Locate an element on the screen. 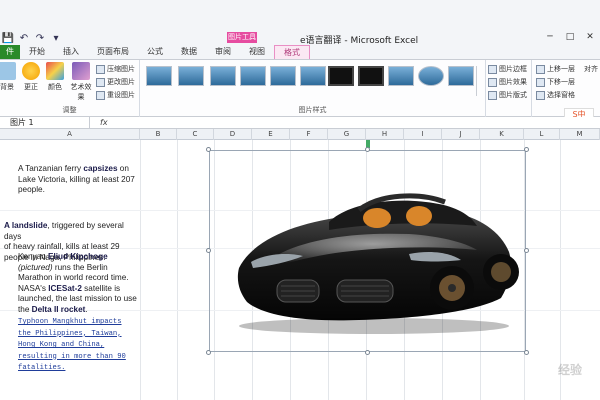 This screenshot has height=400, width=600. ribbon-tabs: 件 开始 插入 页面布局 公式 数据 审阅 视图 格式 is located at coordinates (300, 52).